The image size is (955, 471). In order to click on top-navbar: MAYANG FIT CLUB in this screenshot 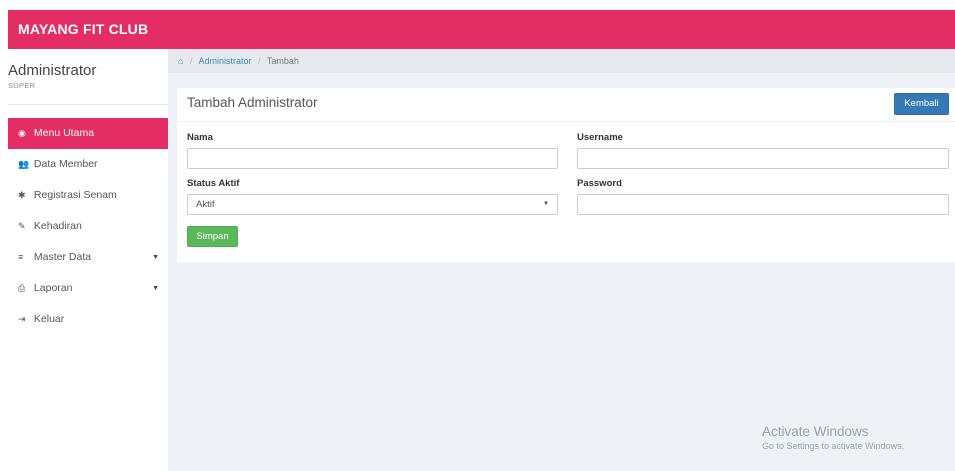, I will do `click(481, 29)`.